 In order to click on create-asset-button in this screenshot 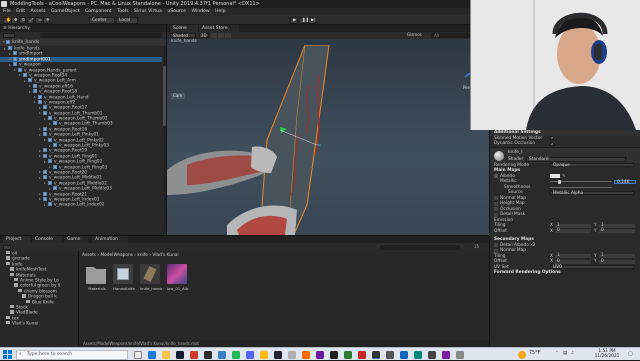, I will do `click(7, 247)`.